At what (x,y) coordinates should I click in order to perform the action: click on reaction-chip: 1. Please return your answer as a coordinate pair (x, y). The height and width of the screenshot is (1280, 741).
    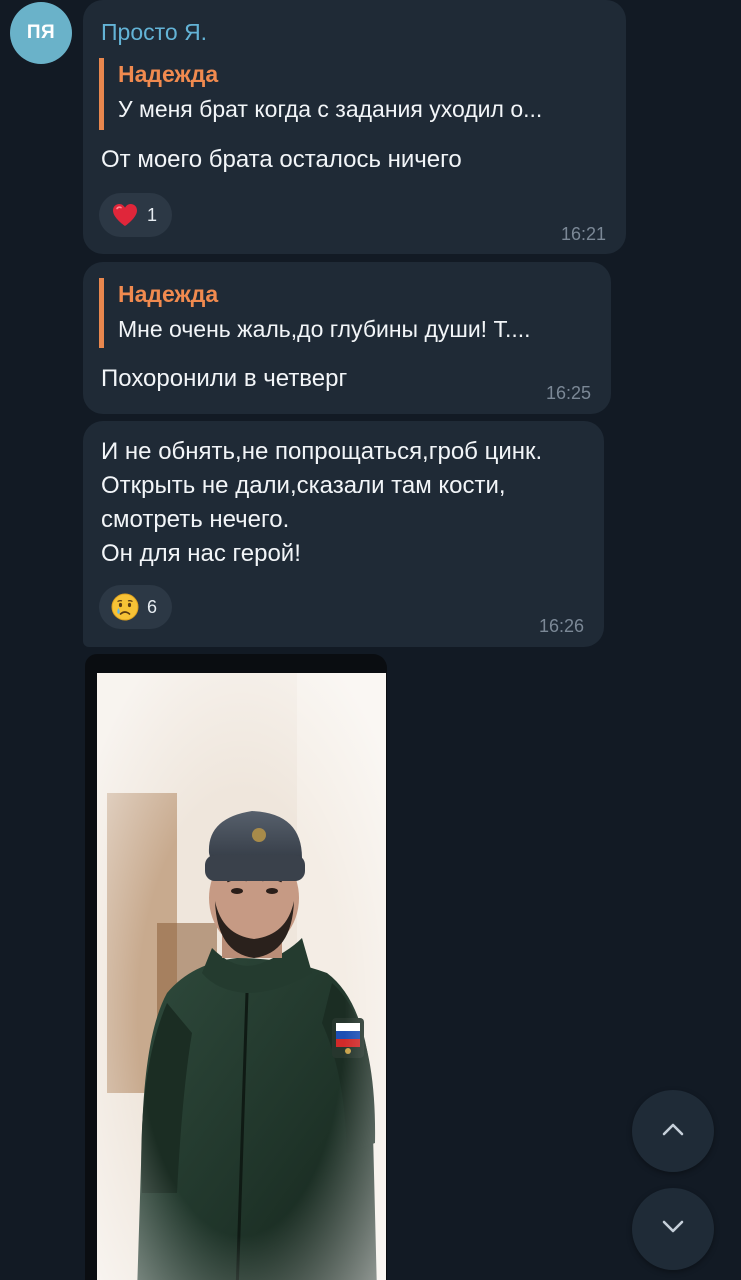
    Looking at the image, I should click on (135, 215).